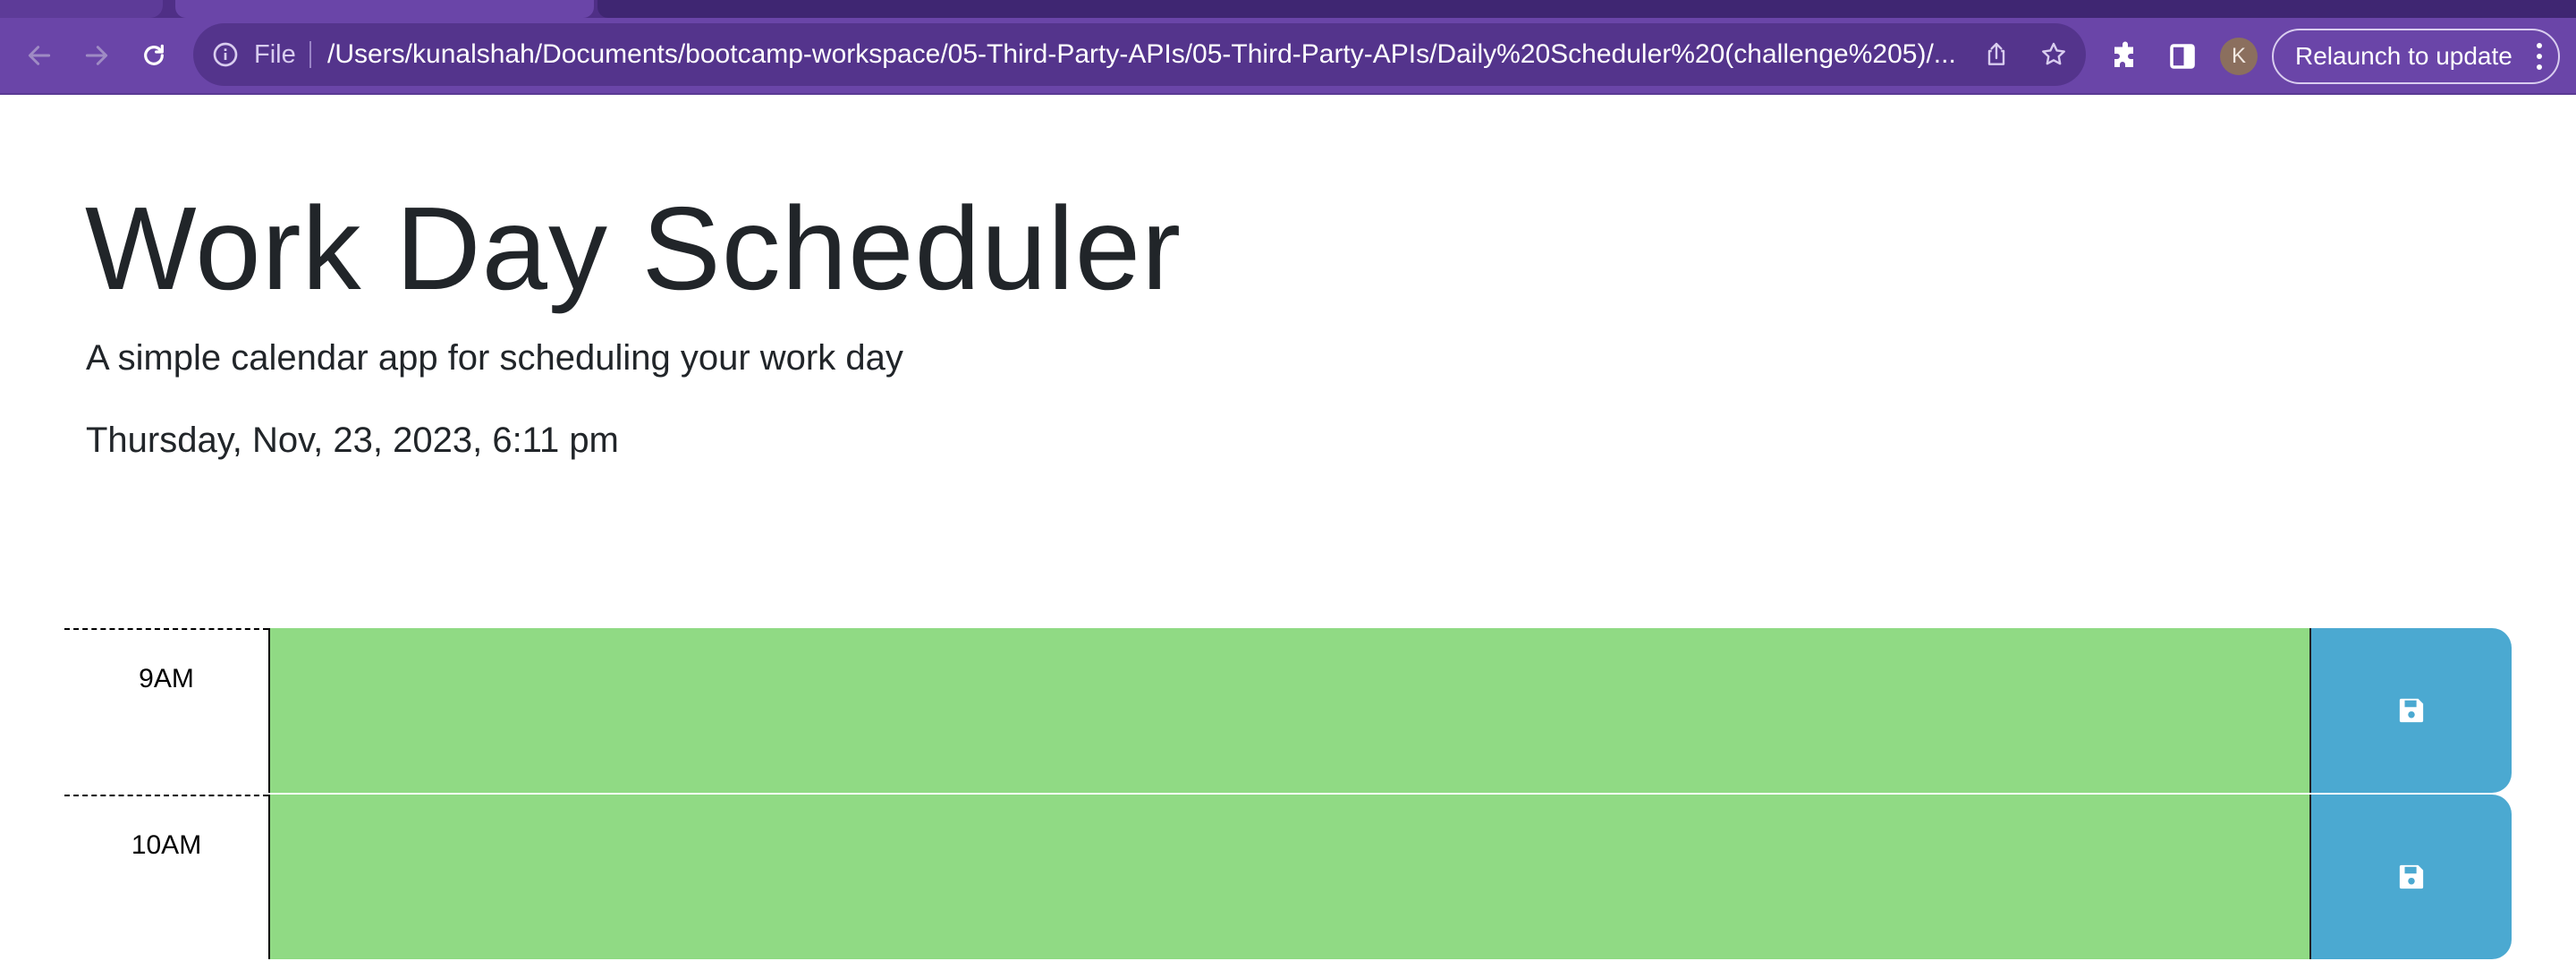  What do you see at coordinates (633, 249) in the screenshot?
I see `page-title: Work Day Scheduler` at bounding box center [633, 249].